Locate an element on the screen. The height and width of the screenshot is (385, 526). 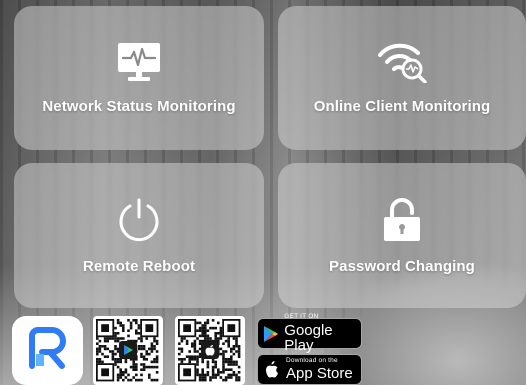
wifi-search-icon is located at coordinates (402, 64).